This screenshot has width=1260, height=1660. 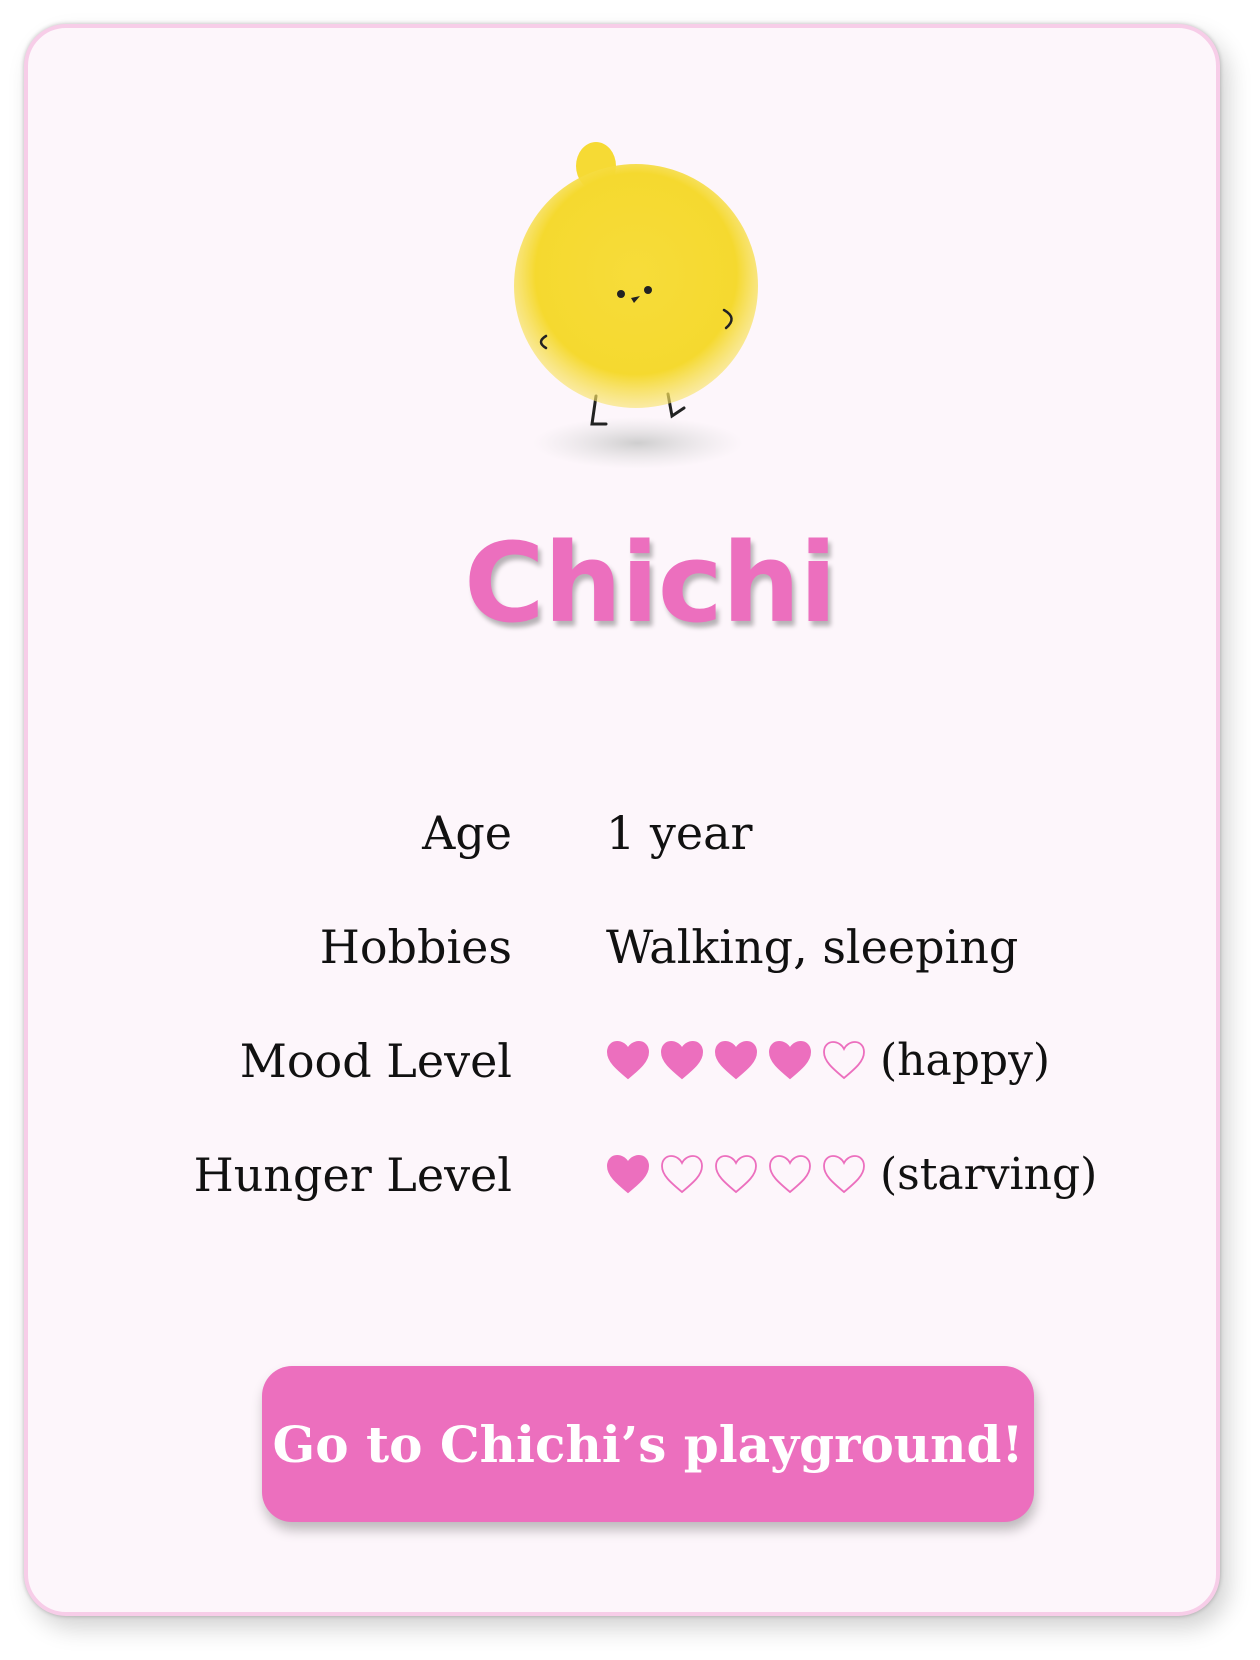 I want to click on stat-label-mood: Mood Level, so click(x=375, y=1061).